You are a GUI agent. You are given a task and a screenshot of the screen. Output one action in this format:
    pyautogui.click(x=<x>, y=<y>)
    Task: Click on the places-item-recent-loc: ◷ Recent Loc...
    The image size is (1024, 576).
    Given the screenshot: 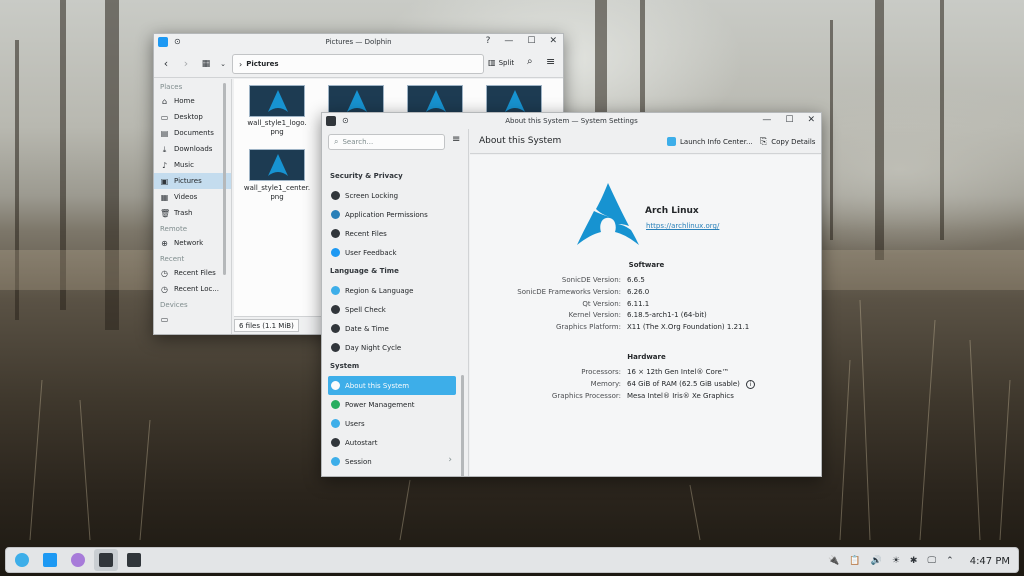 What is the action you would take?
    pyautogui.click(x=192, y=289)
    